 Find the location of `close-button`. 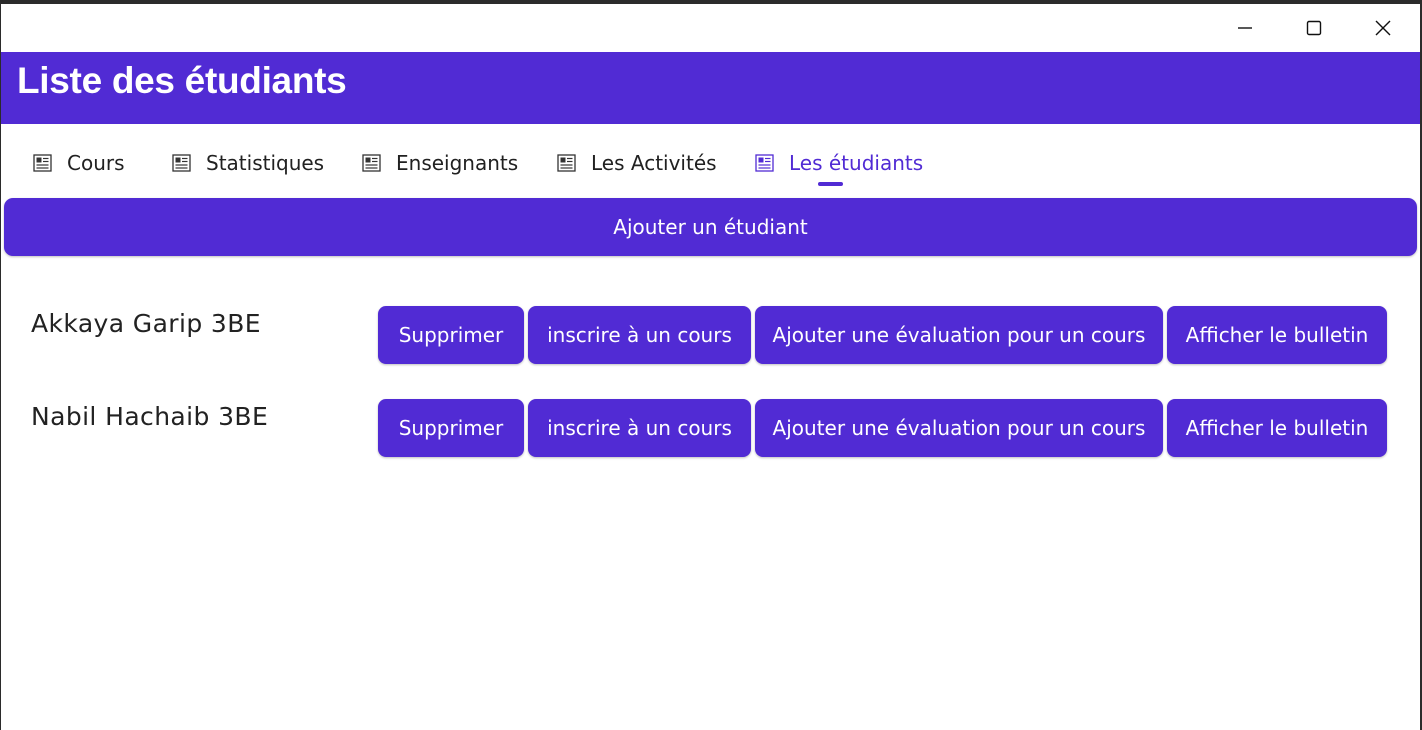

close-button is located at coordinates (1383, 28).